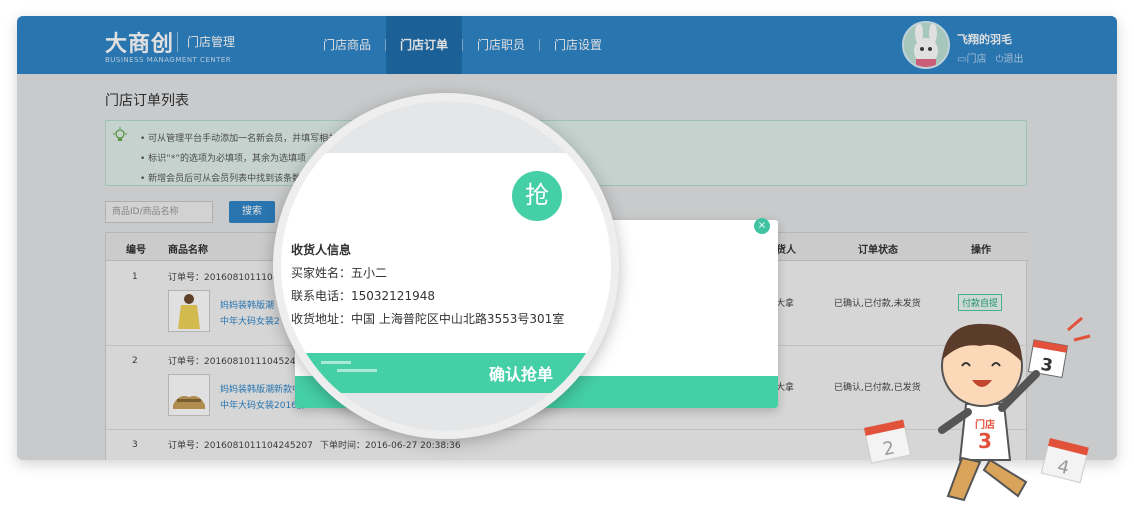 Image resolution: width=1134 pixels, height=510 pixels. What do you see at coordinates (321, 250) in the screenshot?
I see `receiver-info-title: 收货人信息` at bounding box center [321, 250].